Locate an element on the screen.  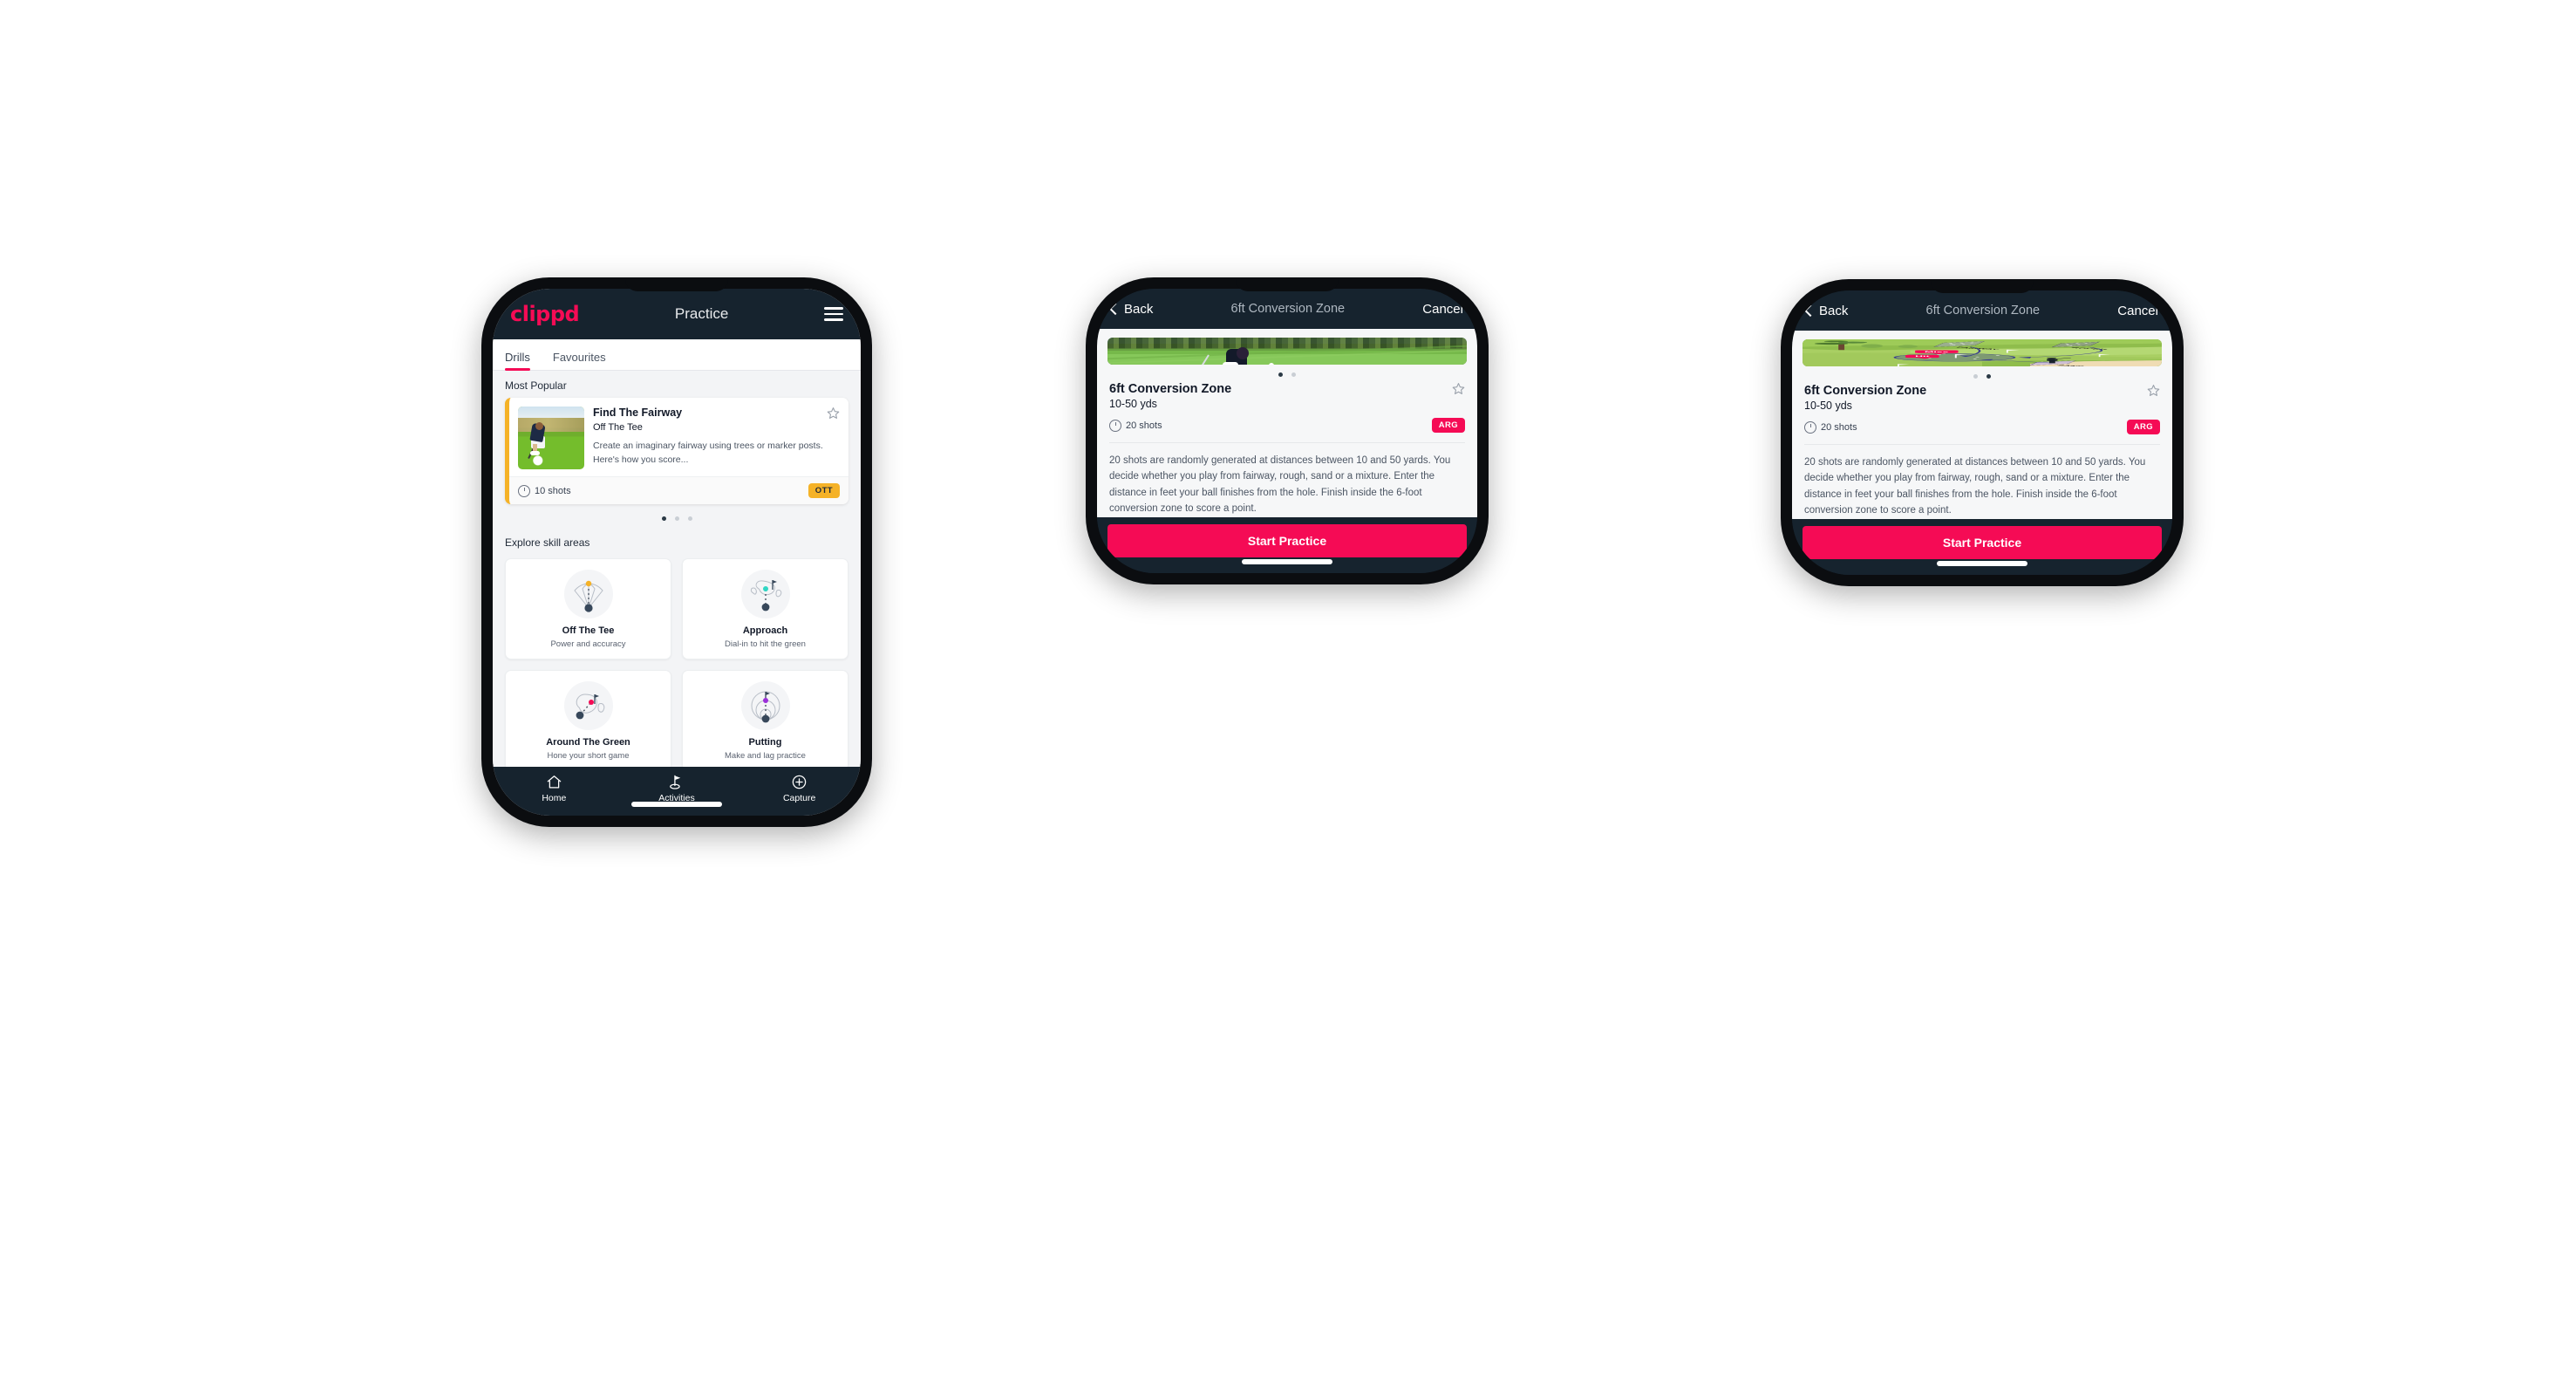
golf-flag-icon is located at coordinates (676, 782).